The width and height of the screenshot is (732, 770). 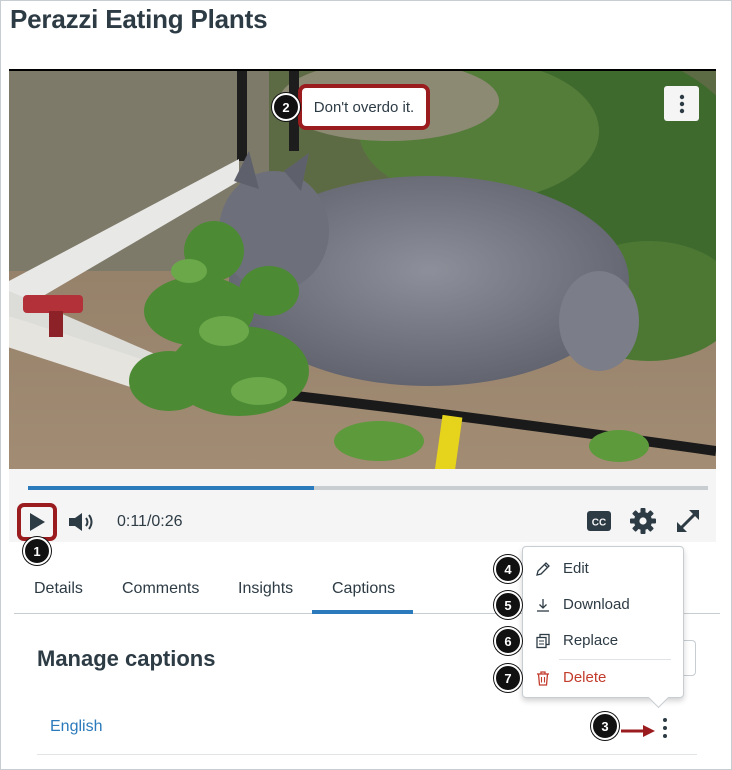 I want to click on play-button, so click(x=37, y=522).